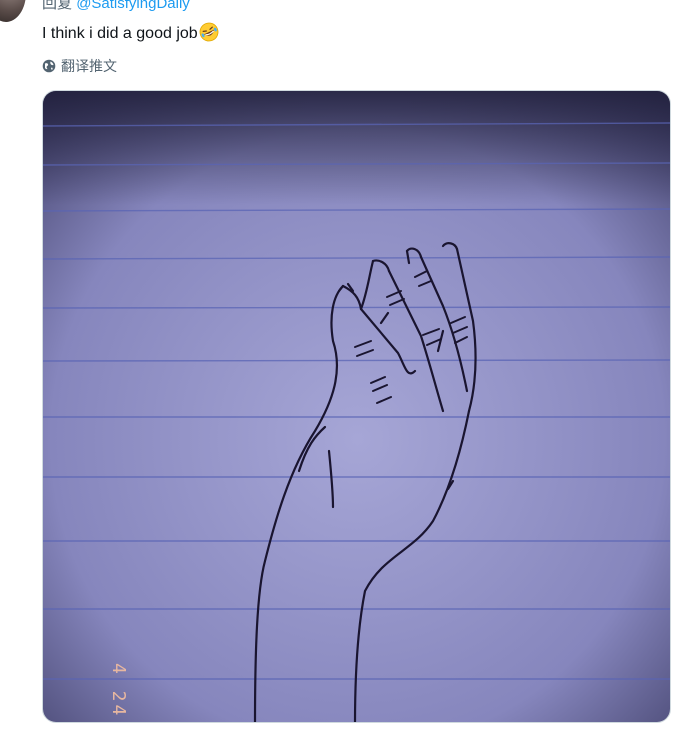 This screenshot has height=738, width=688. What do you see at coordinates (209, 32) in the screenshot?
I see `rolling-on-floor-laughing-icon` at bounding box center [209, 32].